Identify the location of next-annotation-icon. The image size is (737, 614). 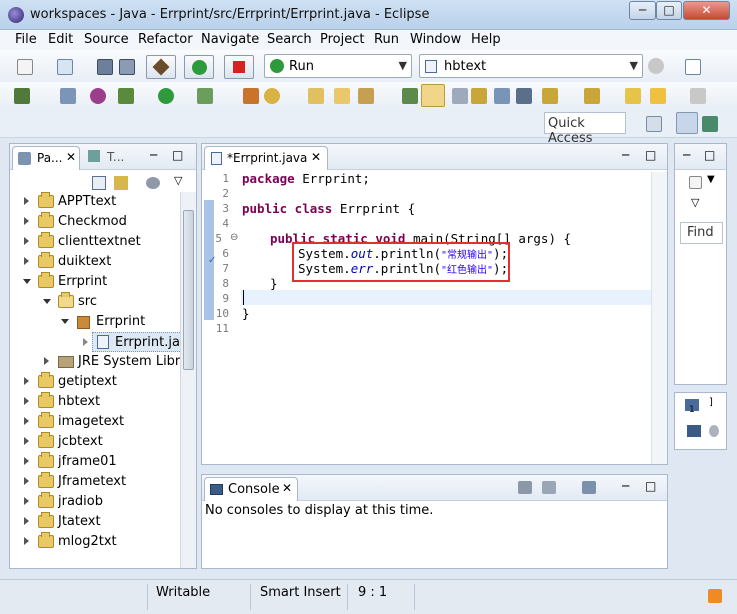
(410, 96).